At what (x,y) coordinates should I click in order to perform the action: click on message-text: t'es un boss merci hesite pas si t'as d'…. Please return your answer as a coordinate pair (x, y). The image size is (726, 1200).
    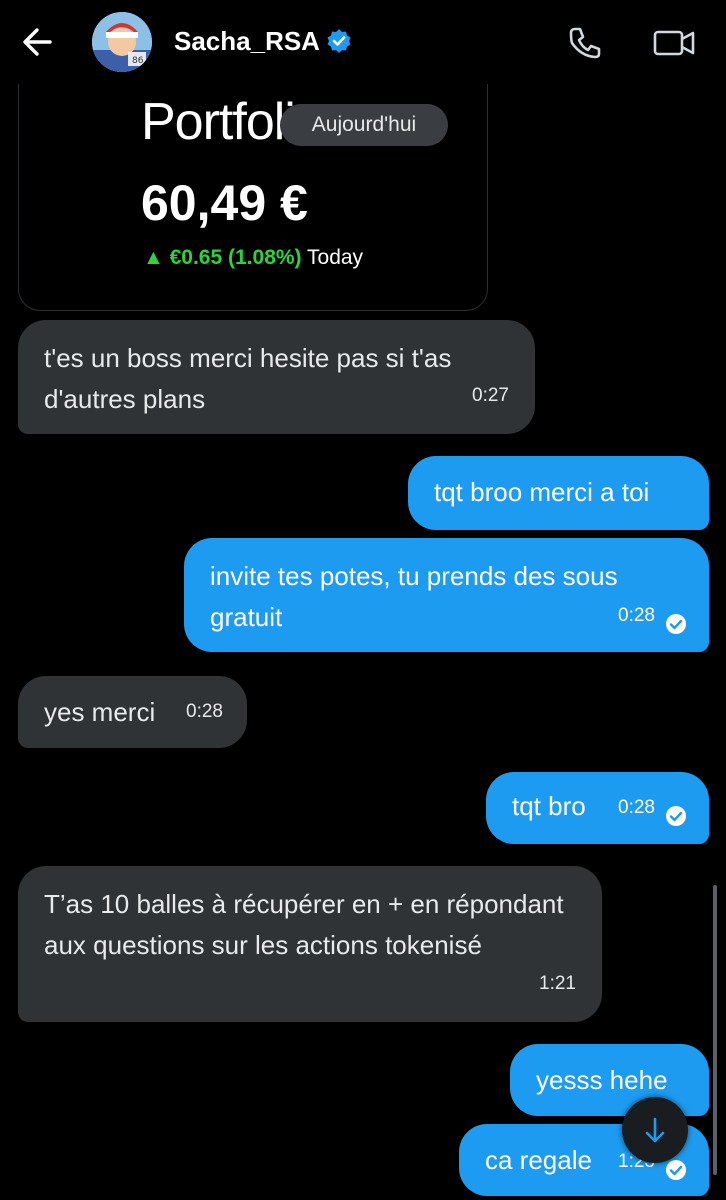
    Looking at the image, I should click on (248, 378).